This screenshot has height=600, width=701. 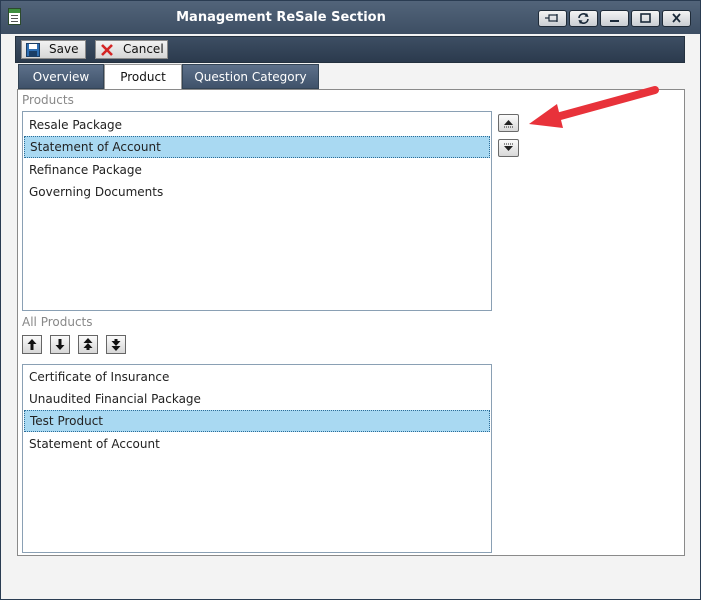 I want to click on list-item: Unaudited Financial Package, so click(x=257, y=399).